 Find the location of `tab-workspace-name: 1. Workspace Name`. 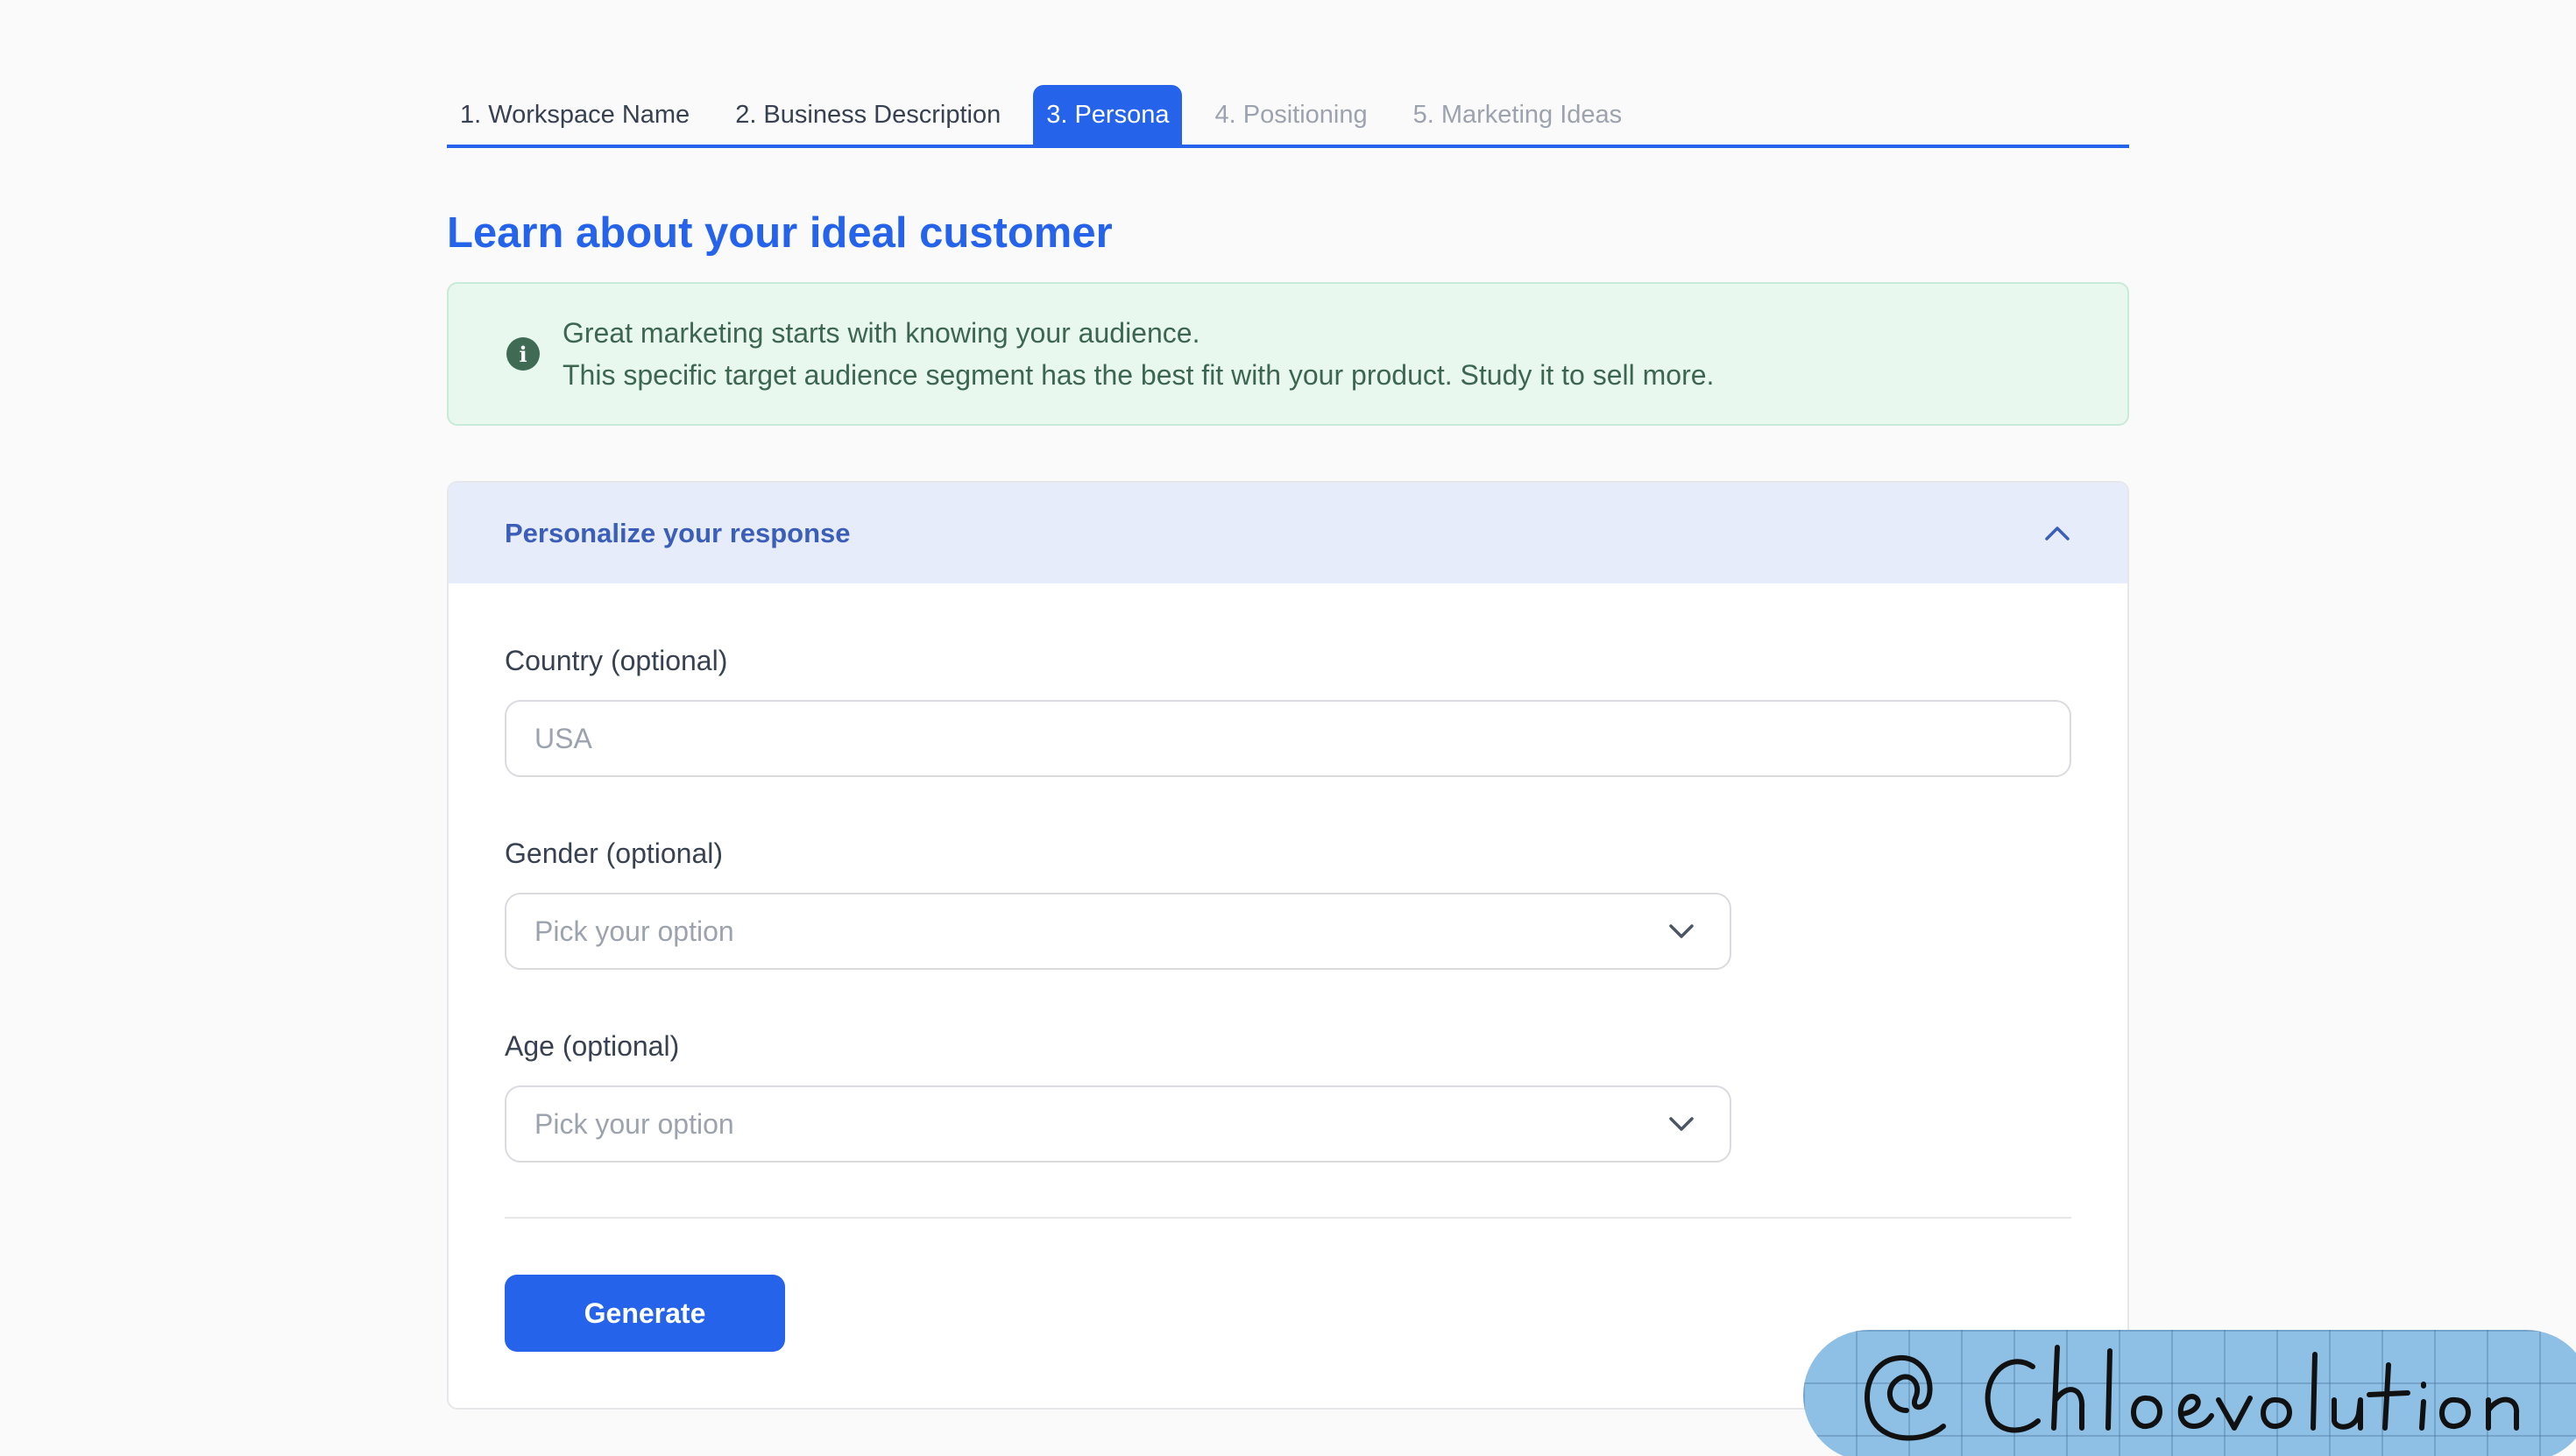

tab-workspace-name: 1. Workspace Name is located at coordinates (575, 115).